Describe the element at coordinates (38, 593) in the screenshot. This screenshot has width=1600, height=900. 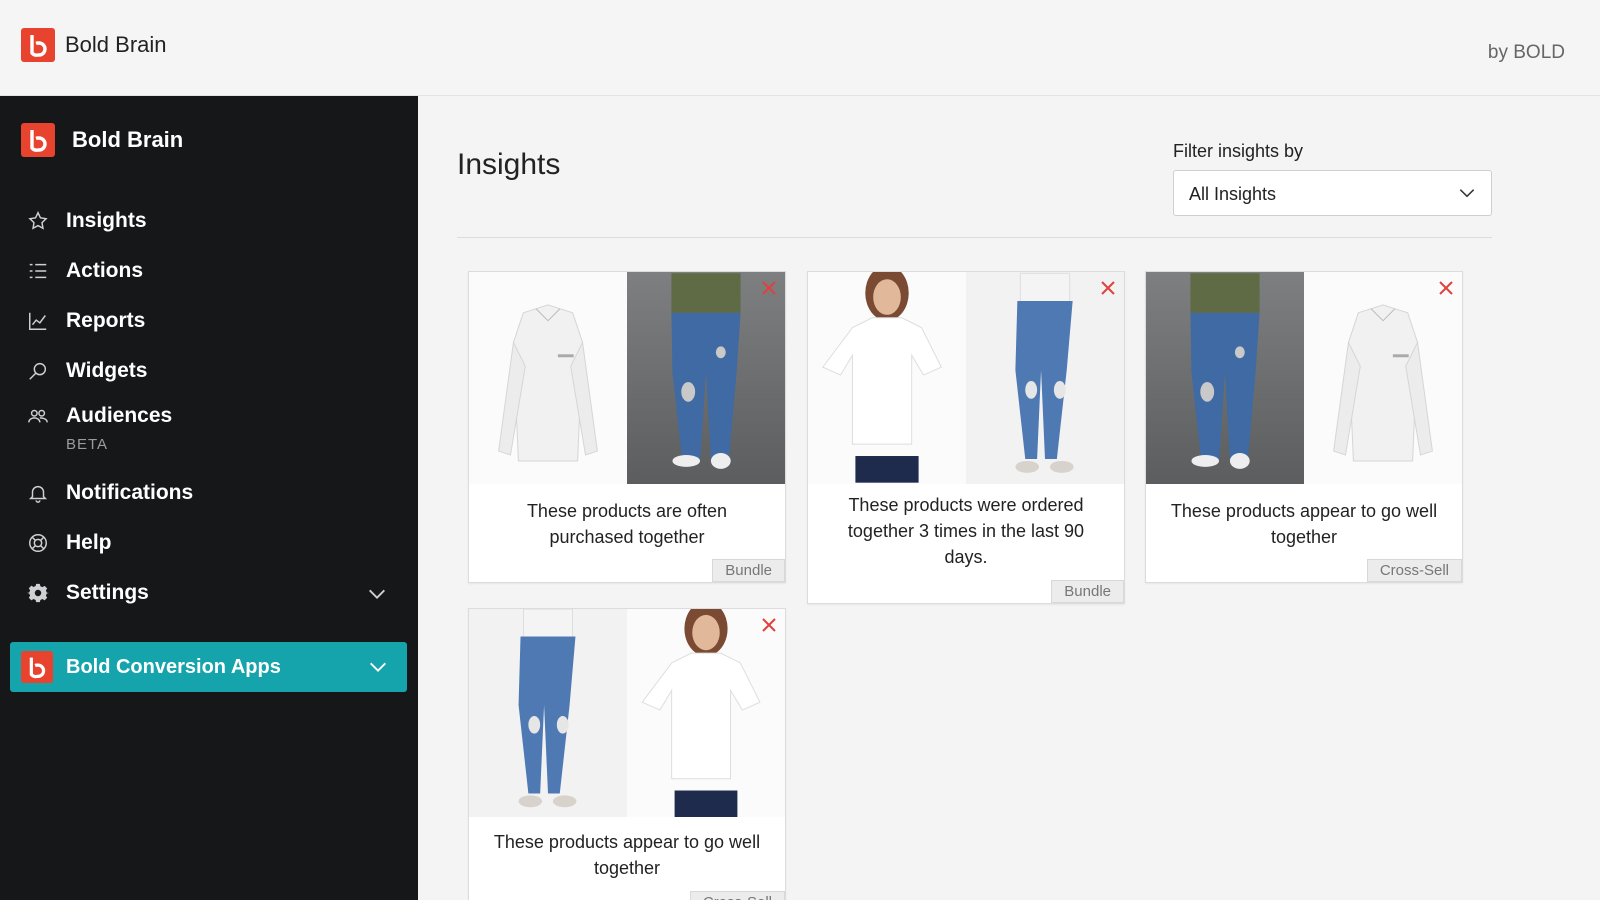
I see `gear-icon` at that location.